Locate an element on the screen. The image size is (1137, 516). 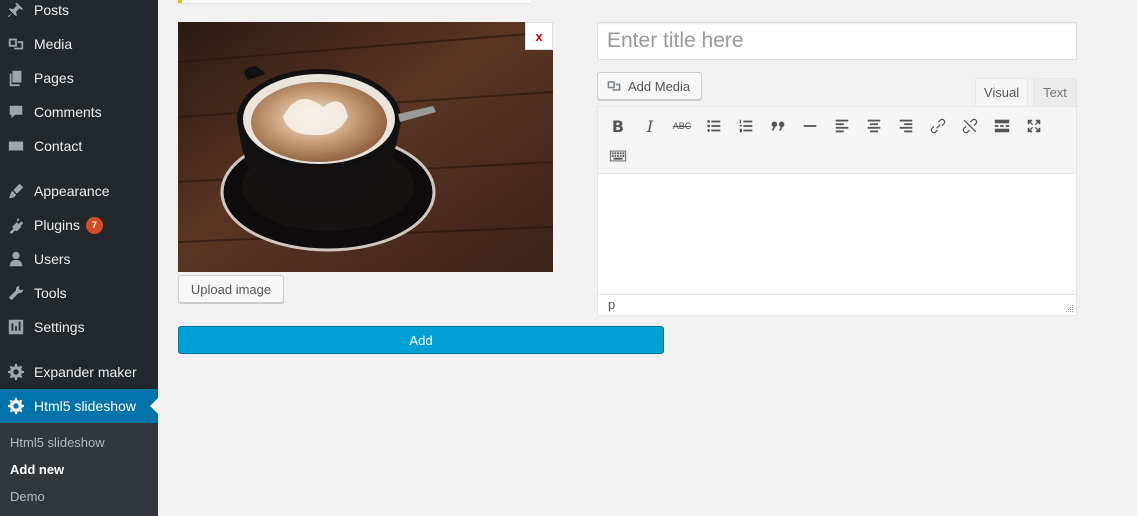
editor-toolbar: B I ABC is located at coordinates (837, 140).